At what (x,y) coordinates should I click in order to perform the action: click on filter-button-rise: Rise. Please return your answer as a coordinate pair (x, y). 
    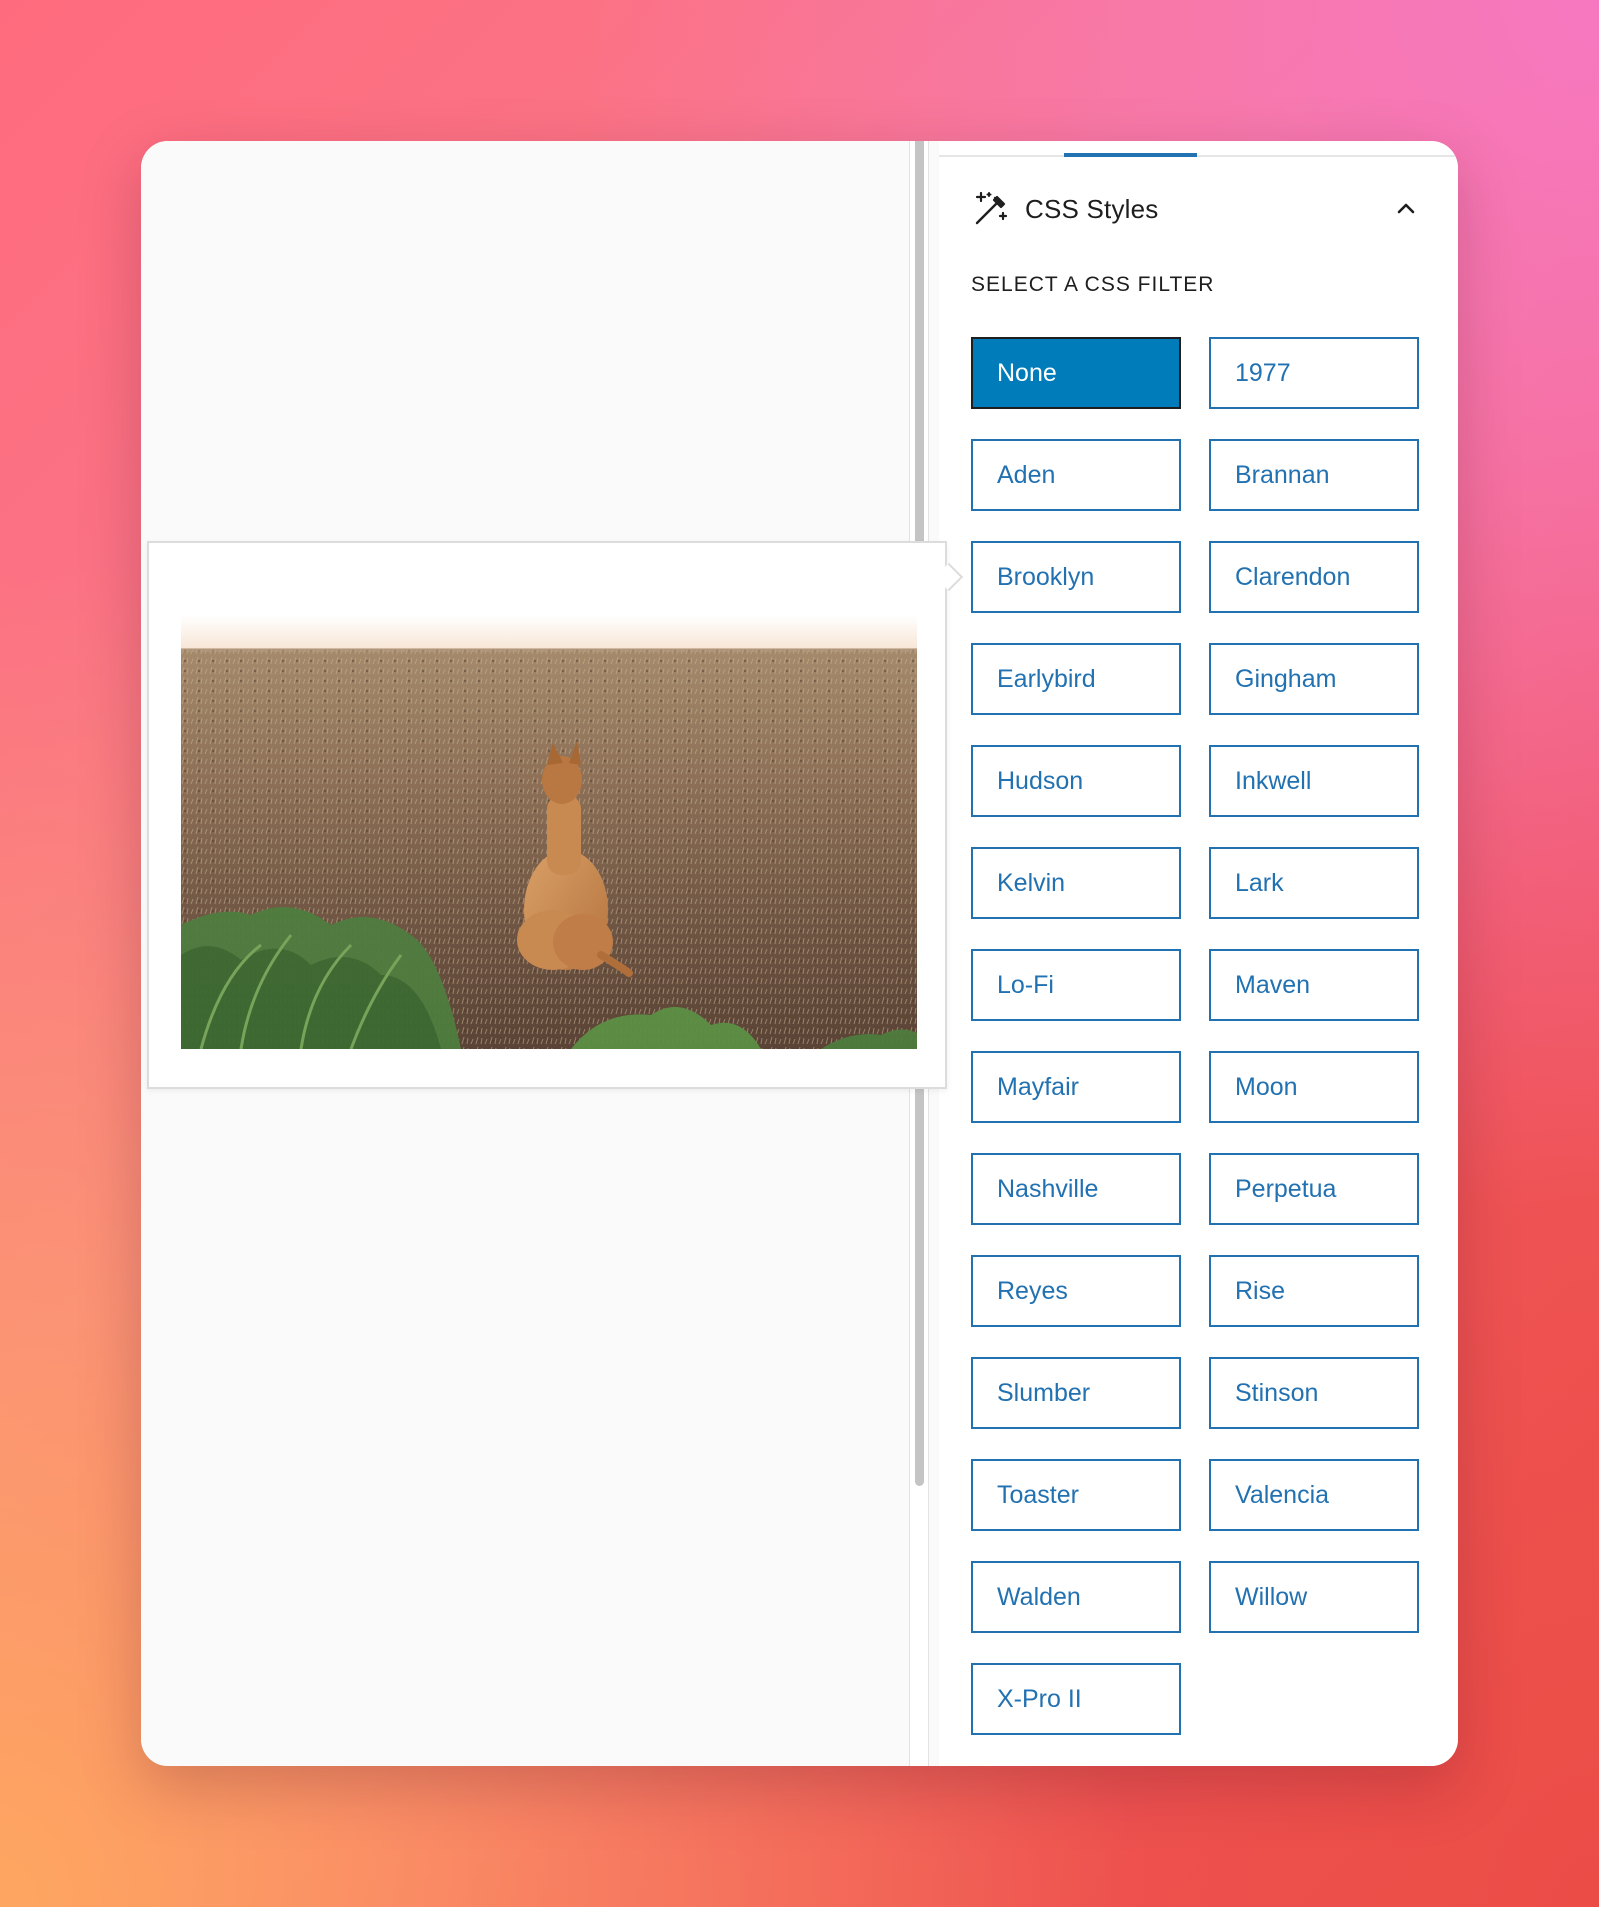
    Looking at the image, I should click on (1314, 1291).